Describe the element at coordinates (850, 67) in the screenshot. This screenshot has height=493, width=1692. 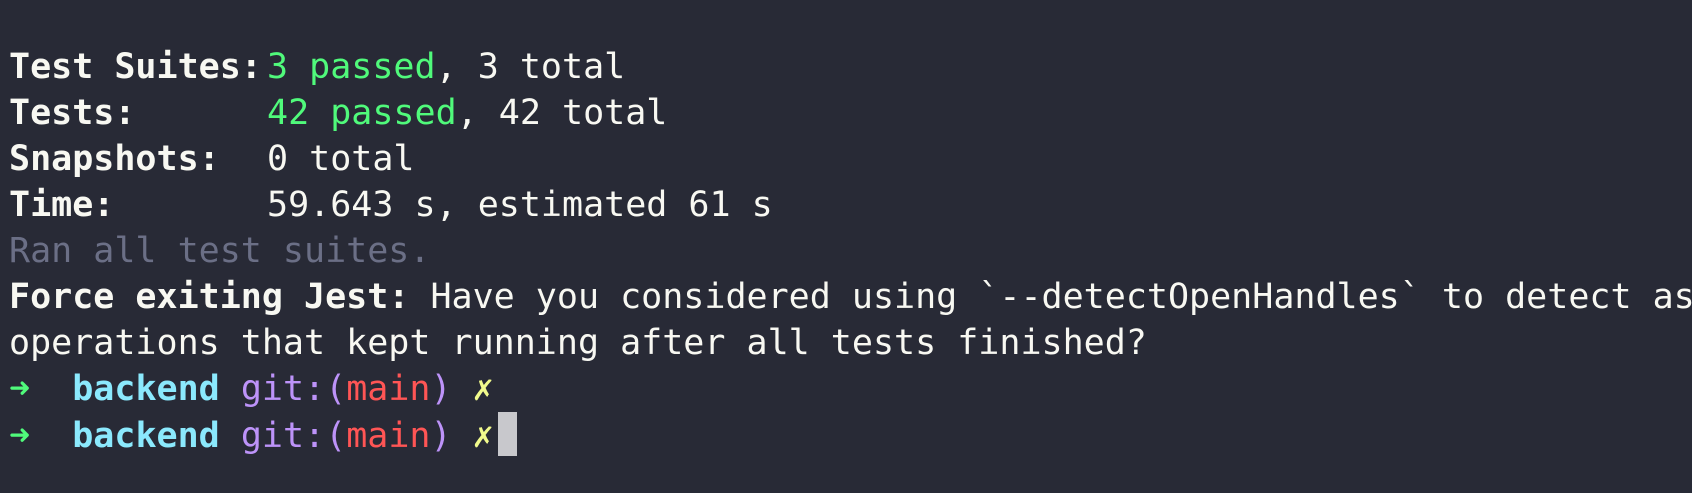
I see `test-suites-line: Test Suites: 3 passed, 3 total` at that location.